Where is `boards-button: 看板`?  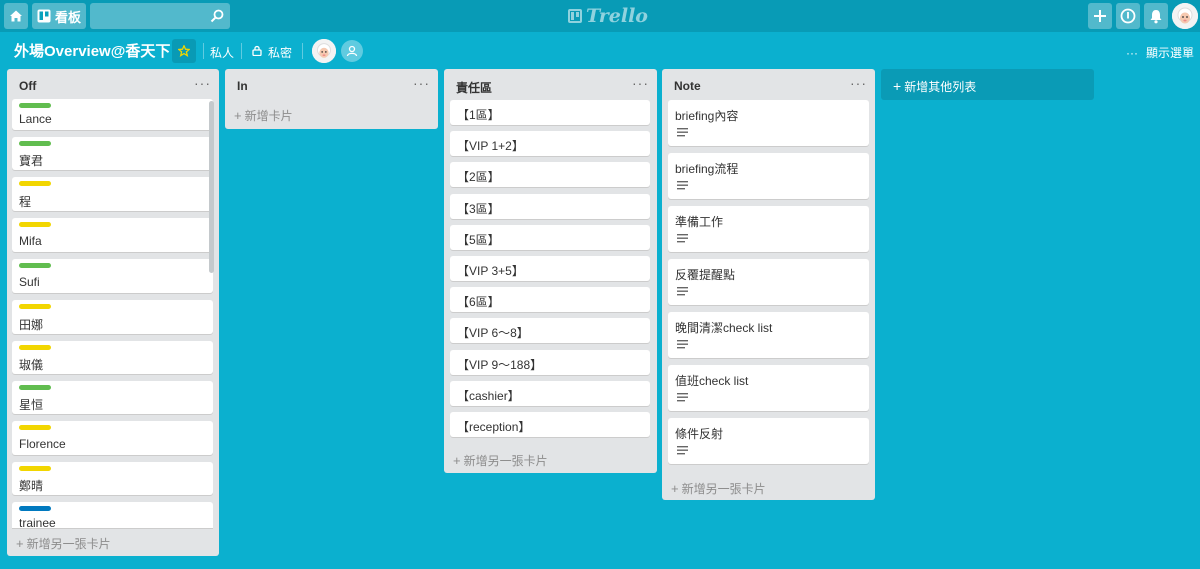 boards-button: 看板 is located at coordinates (59, 16).